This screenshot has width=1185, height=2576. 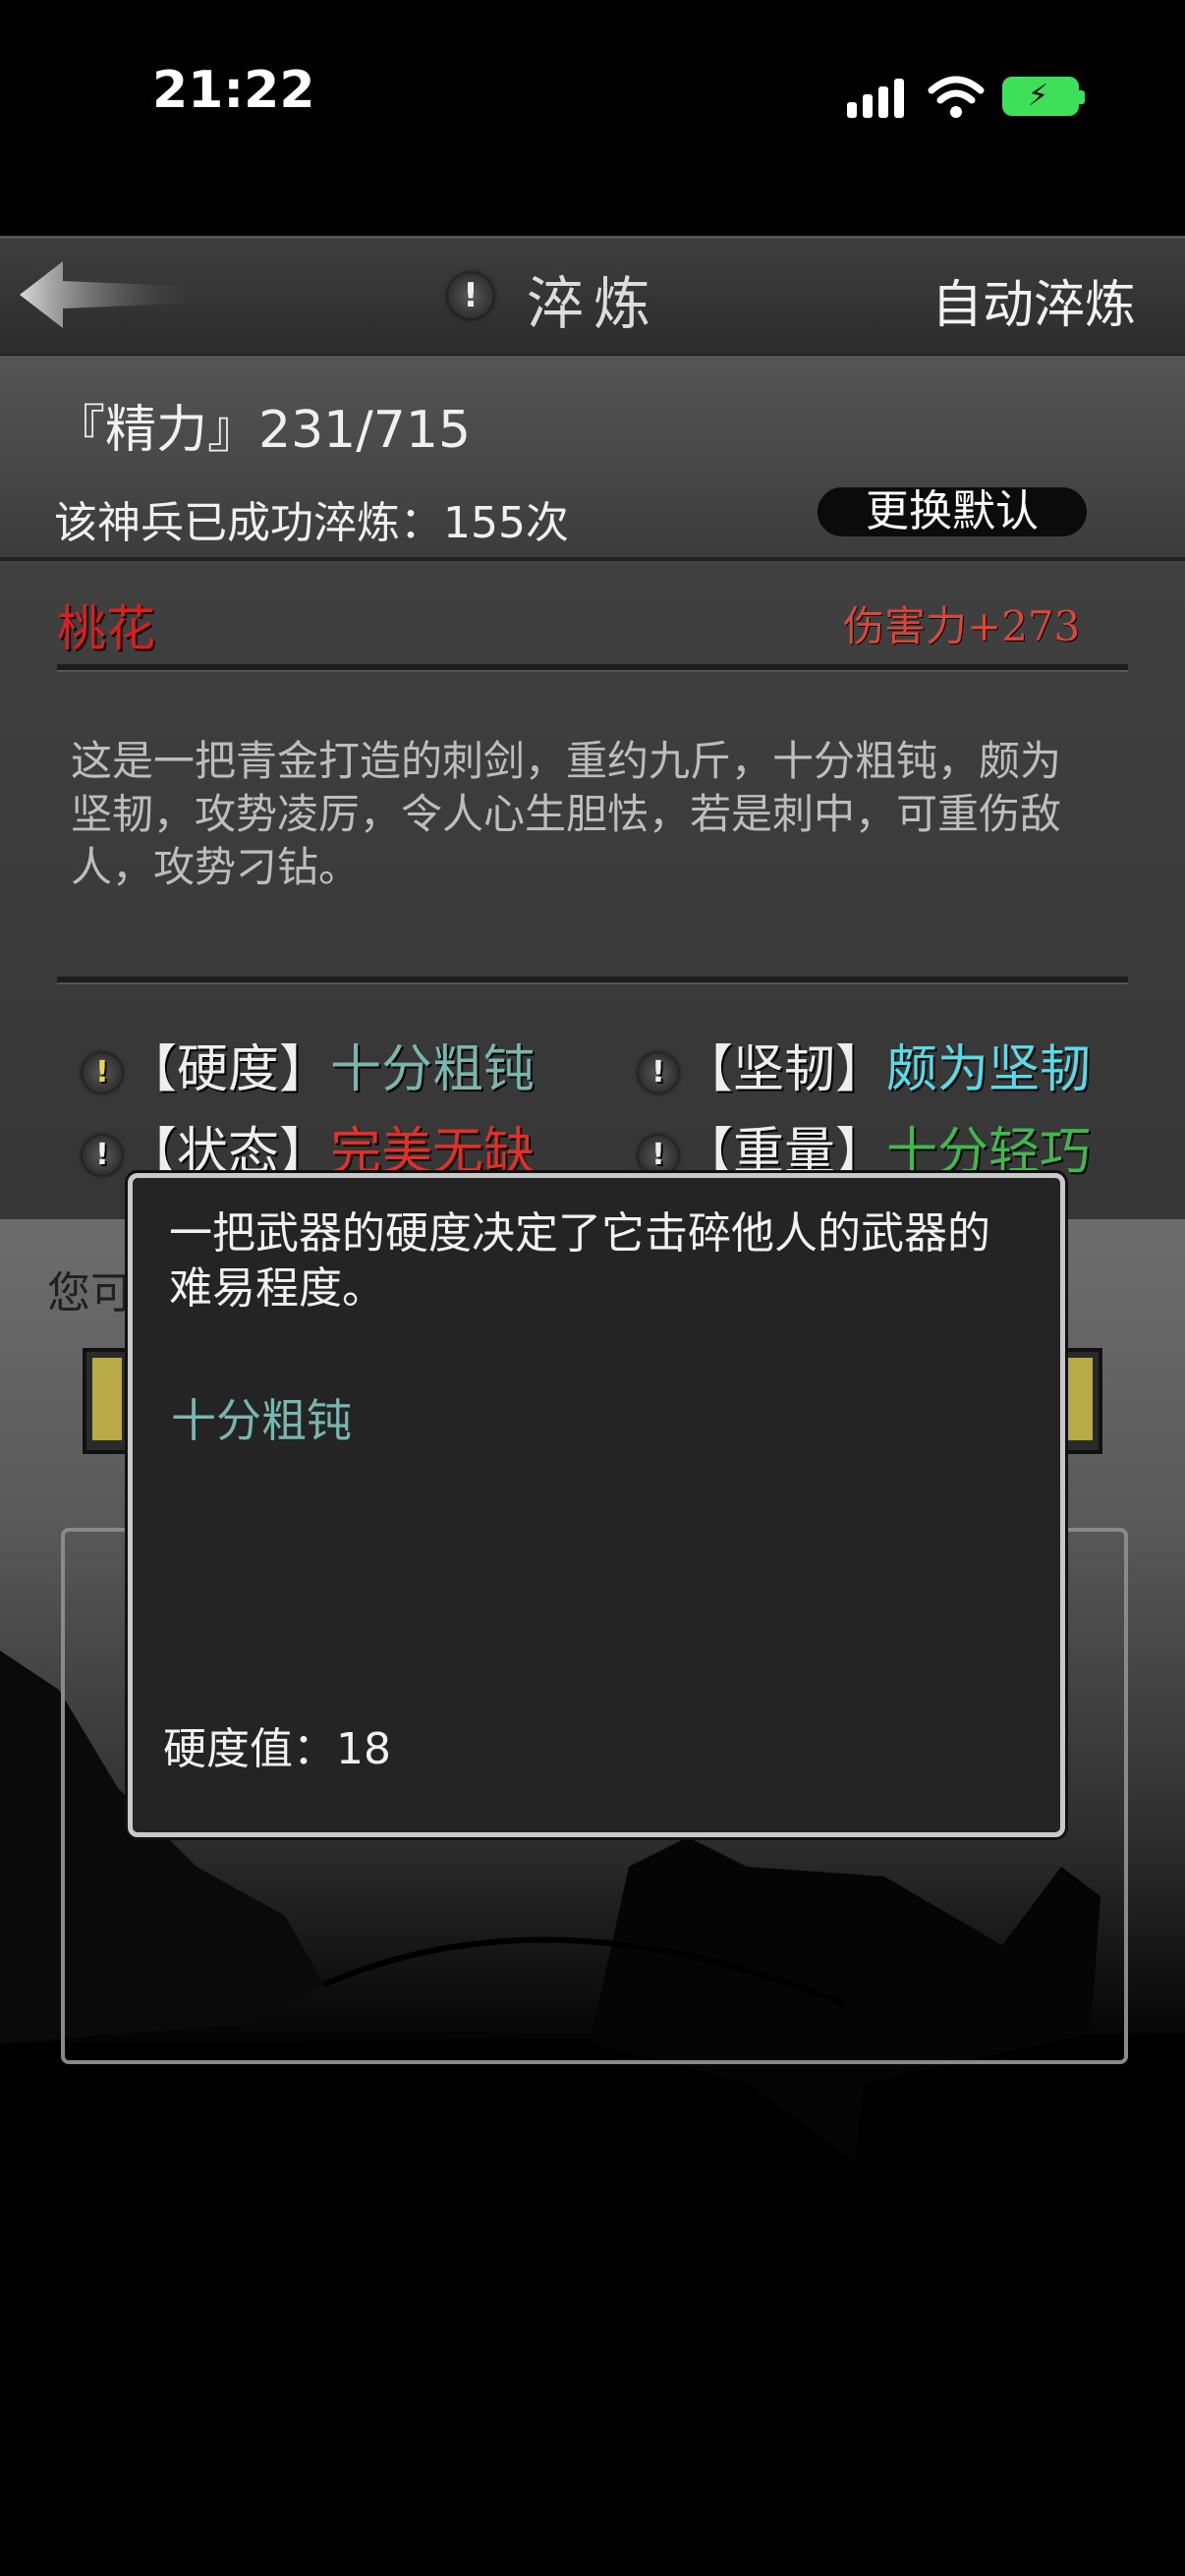 I want to click on energy-text: 『精力』231/715, so click(x=263, y=430).